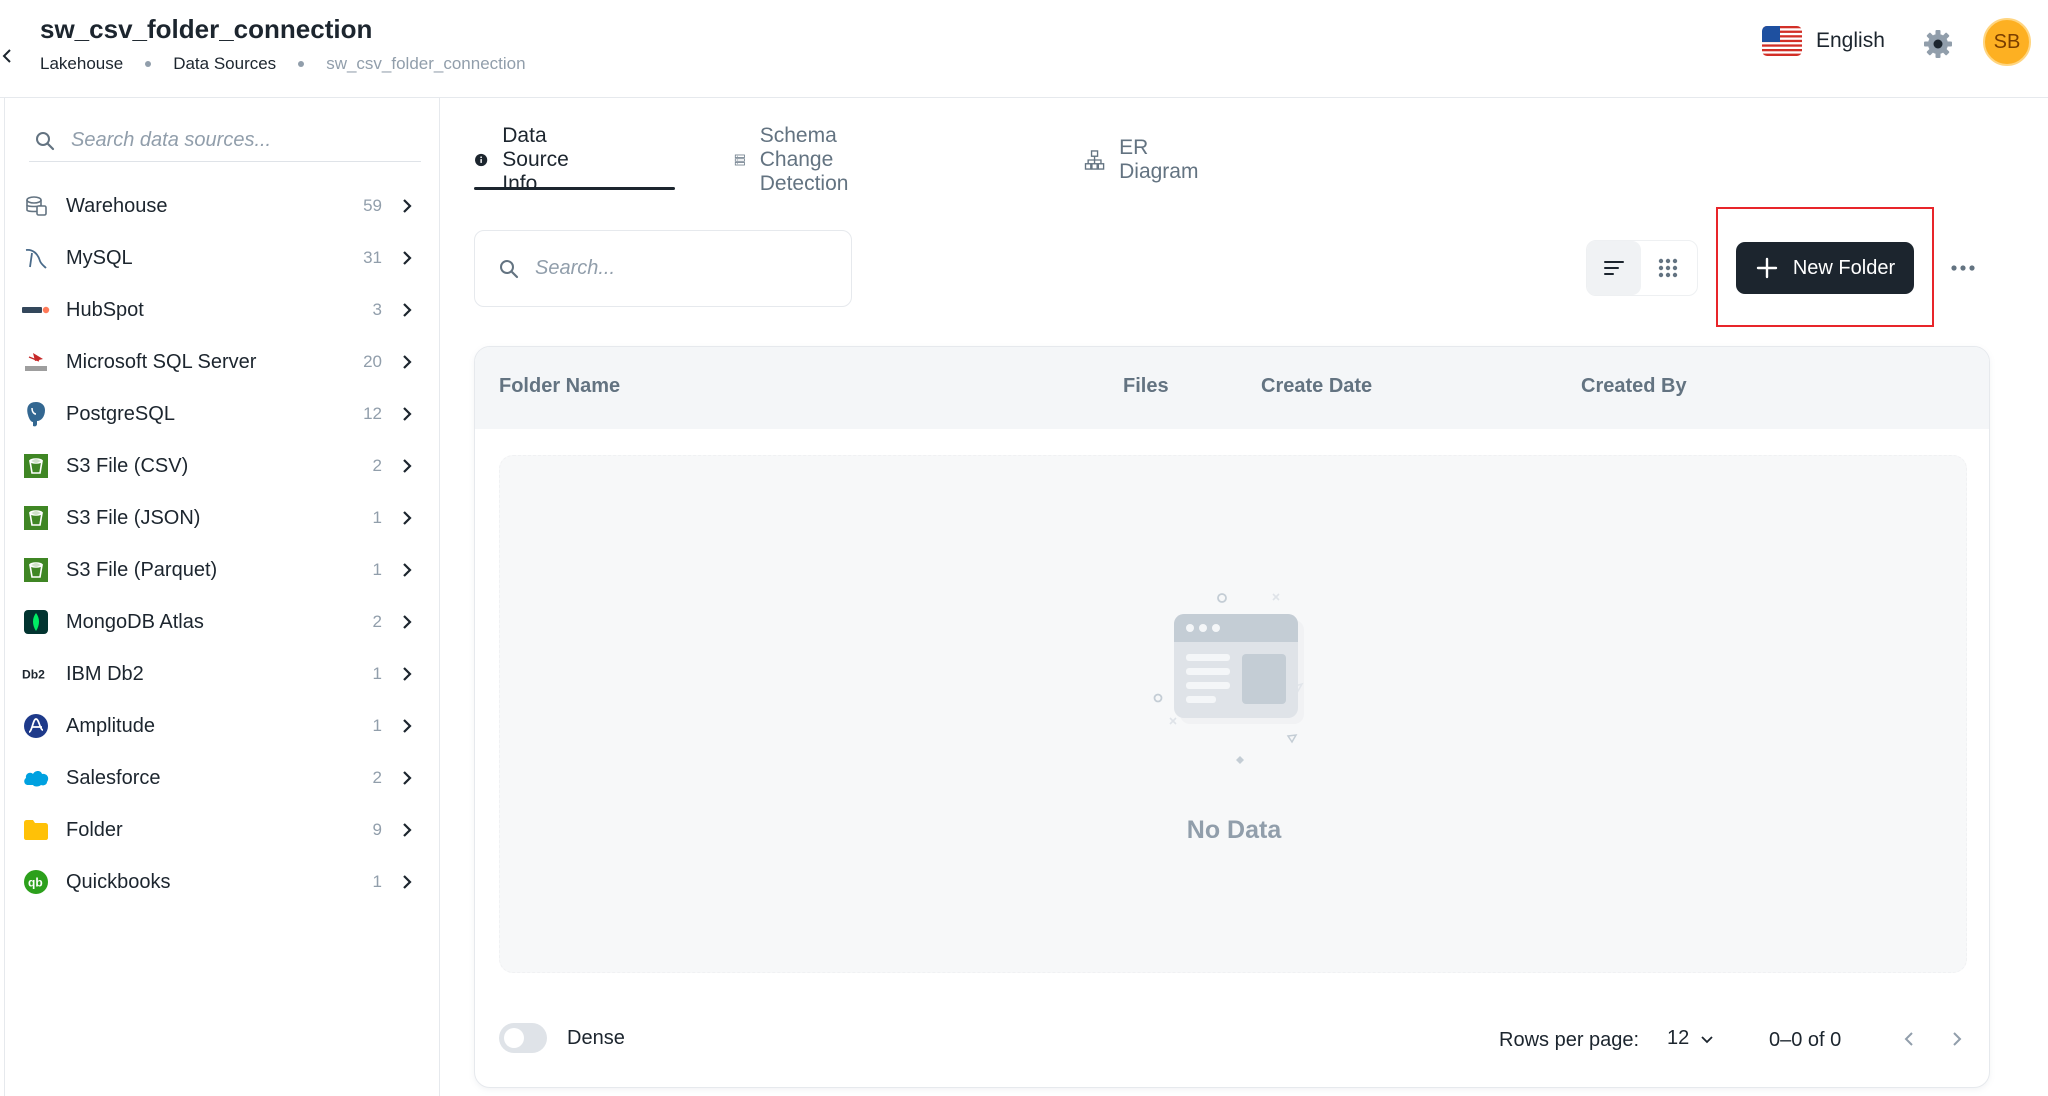 This screenshot has height=1096, width=2048. I want to click on user-avatar: SB, so click(2007, 42).